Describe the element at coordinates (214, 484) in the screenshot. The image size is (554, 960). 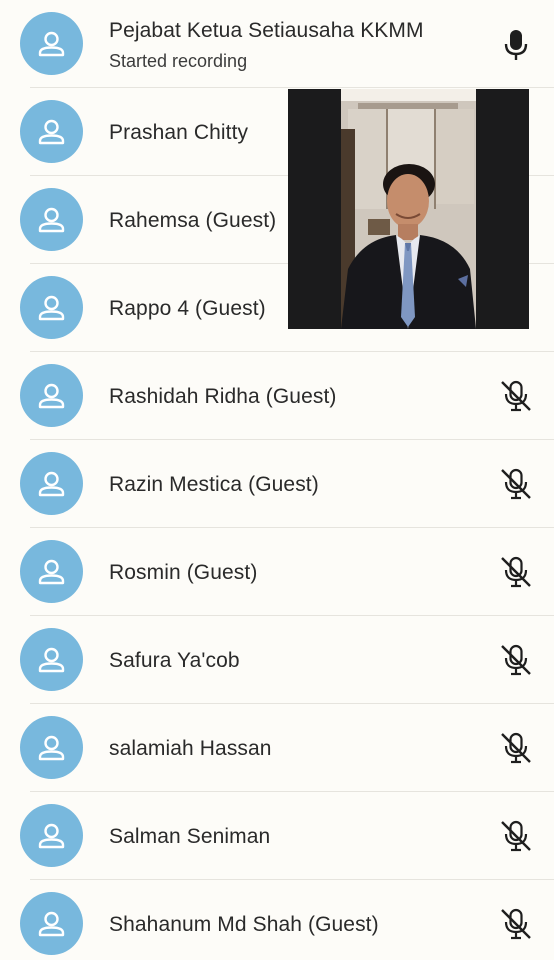
I see `participant-name: Razin Mestica (Guest)` at that location.